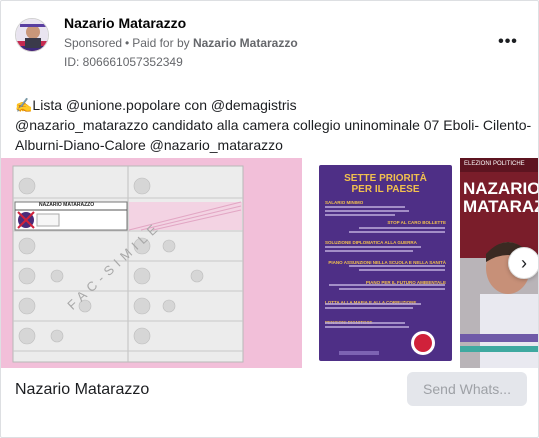 The width and height of the screenshot is (539, 438). Describe the element at coordinates (123, 62) in the screenshot. I see `ad-id: ID: 806661057352349` at that location.